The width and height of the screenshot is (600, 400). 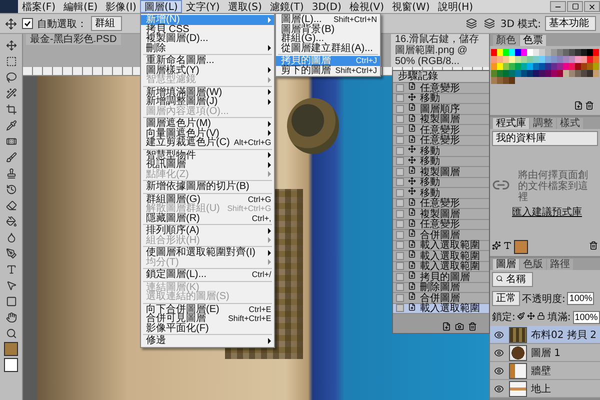 What do you see at coordinates (441, 277) in the screenshot?
I see `history-item: 拷貝的圖層` at bounding box center [441, 277].